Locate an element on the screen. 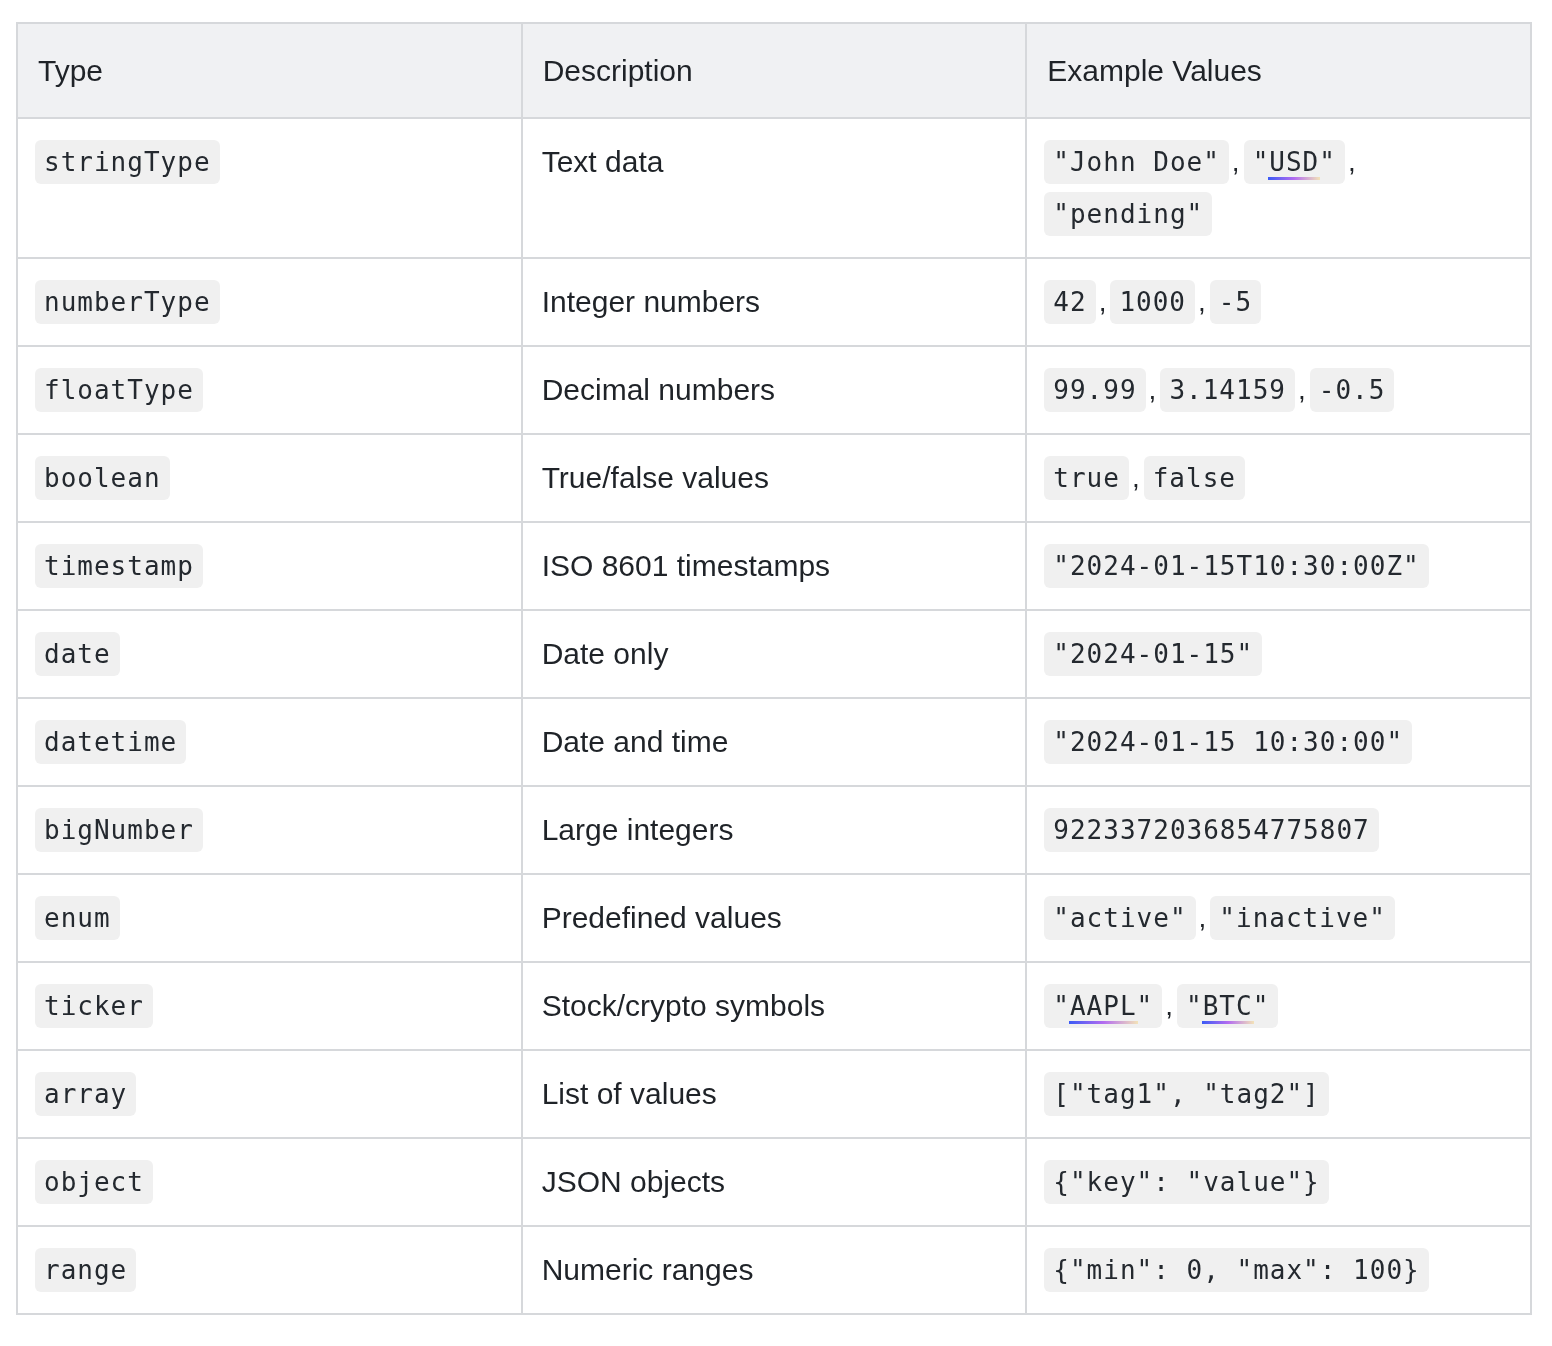 This screenshot has width=1552, height=1346. description-text: Predefined values is located at coordinates (661, 918).